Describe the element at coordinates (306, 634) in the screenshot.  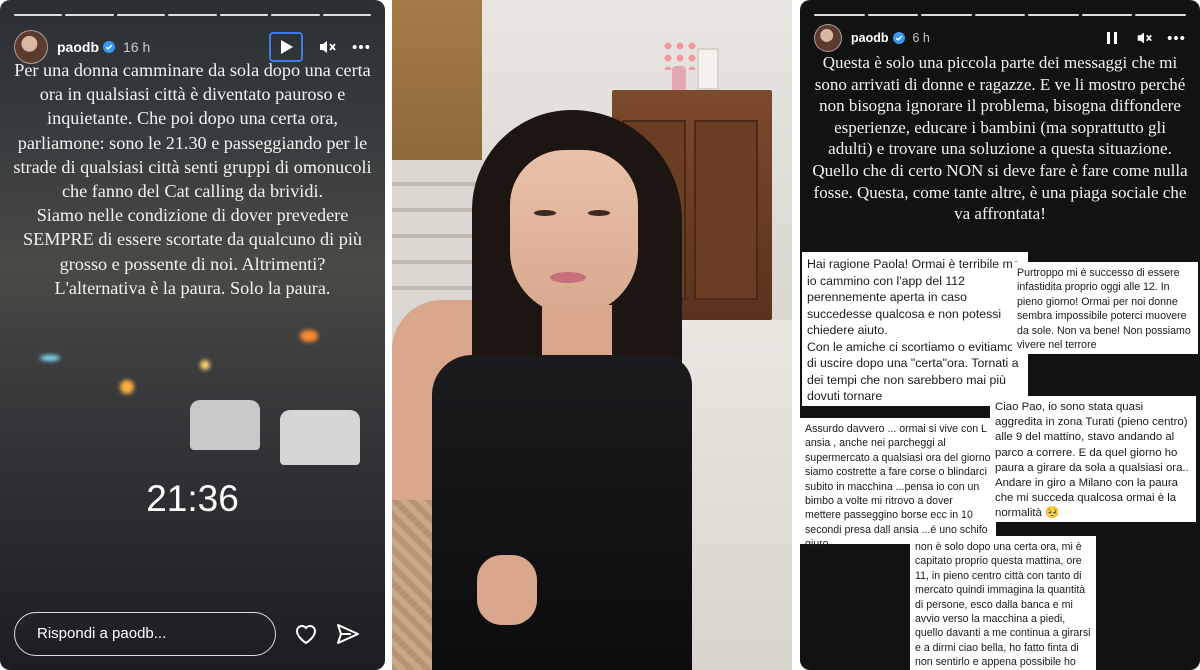
I see `heart-icon` at that location.